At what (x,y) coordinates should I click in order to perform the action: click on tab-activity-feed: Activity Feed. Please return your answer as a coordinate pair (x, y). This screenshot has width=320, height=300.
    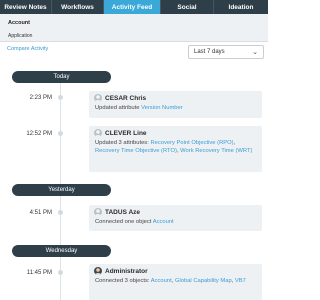
    Looking at the image, I should click on (132, 7).